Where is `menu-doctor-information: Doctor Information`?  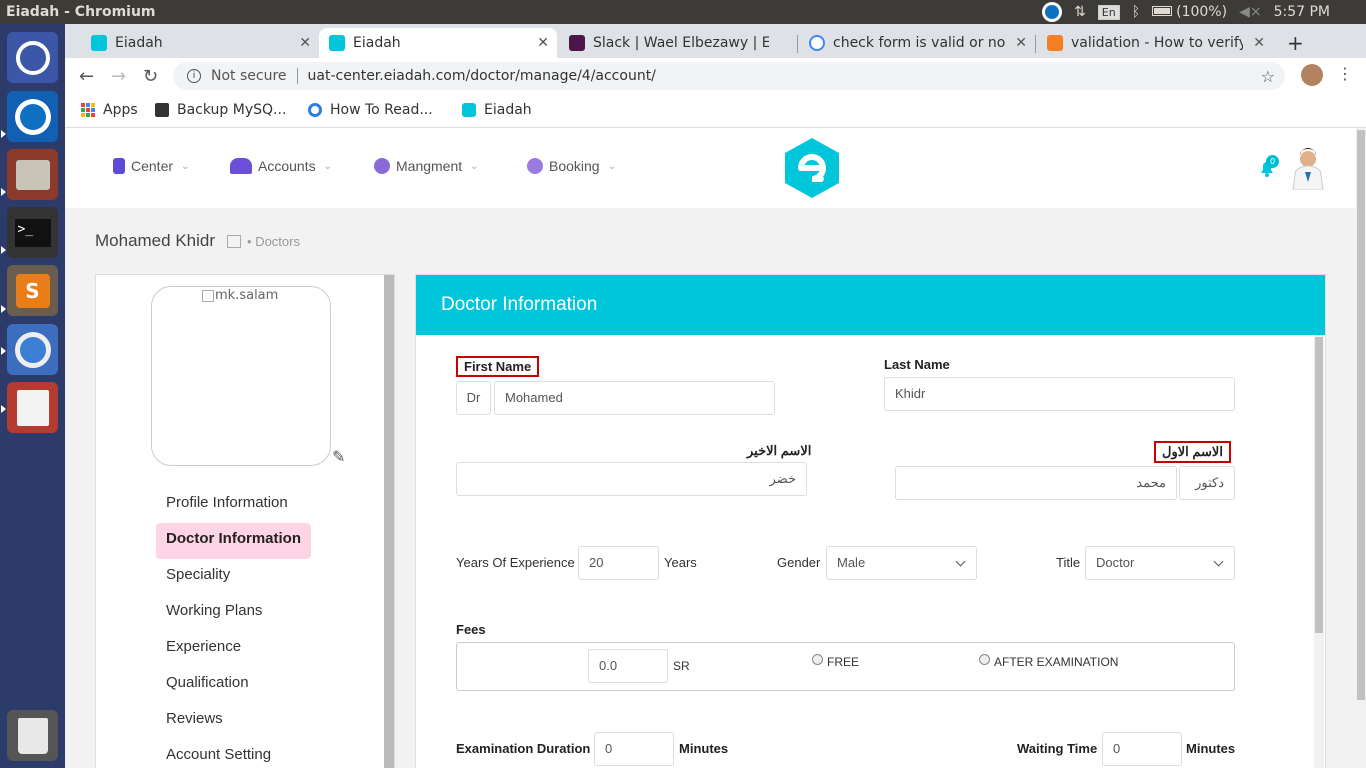 menu-doctor-information: Doctor Information is located at coordinates (233, 541).